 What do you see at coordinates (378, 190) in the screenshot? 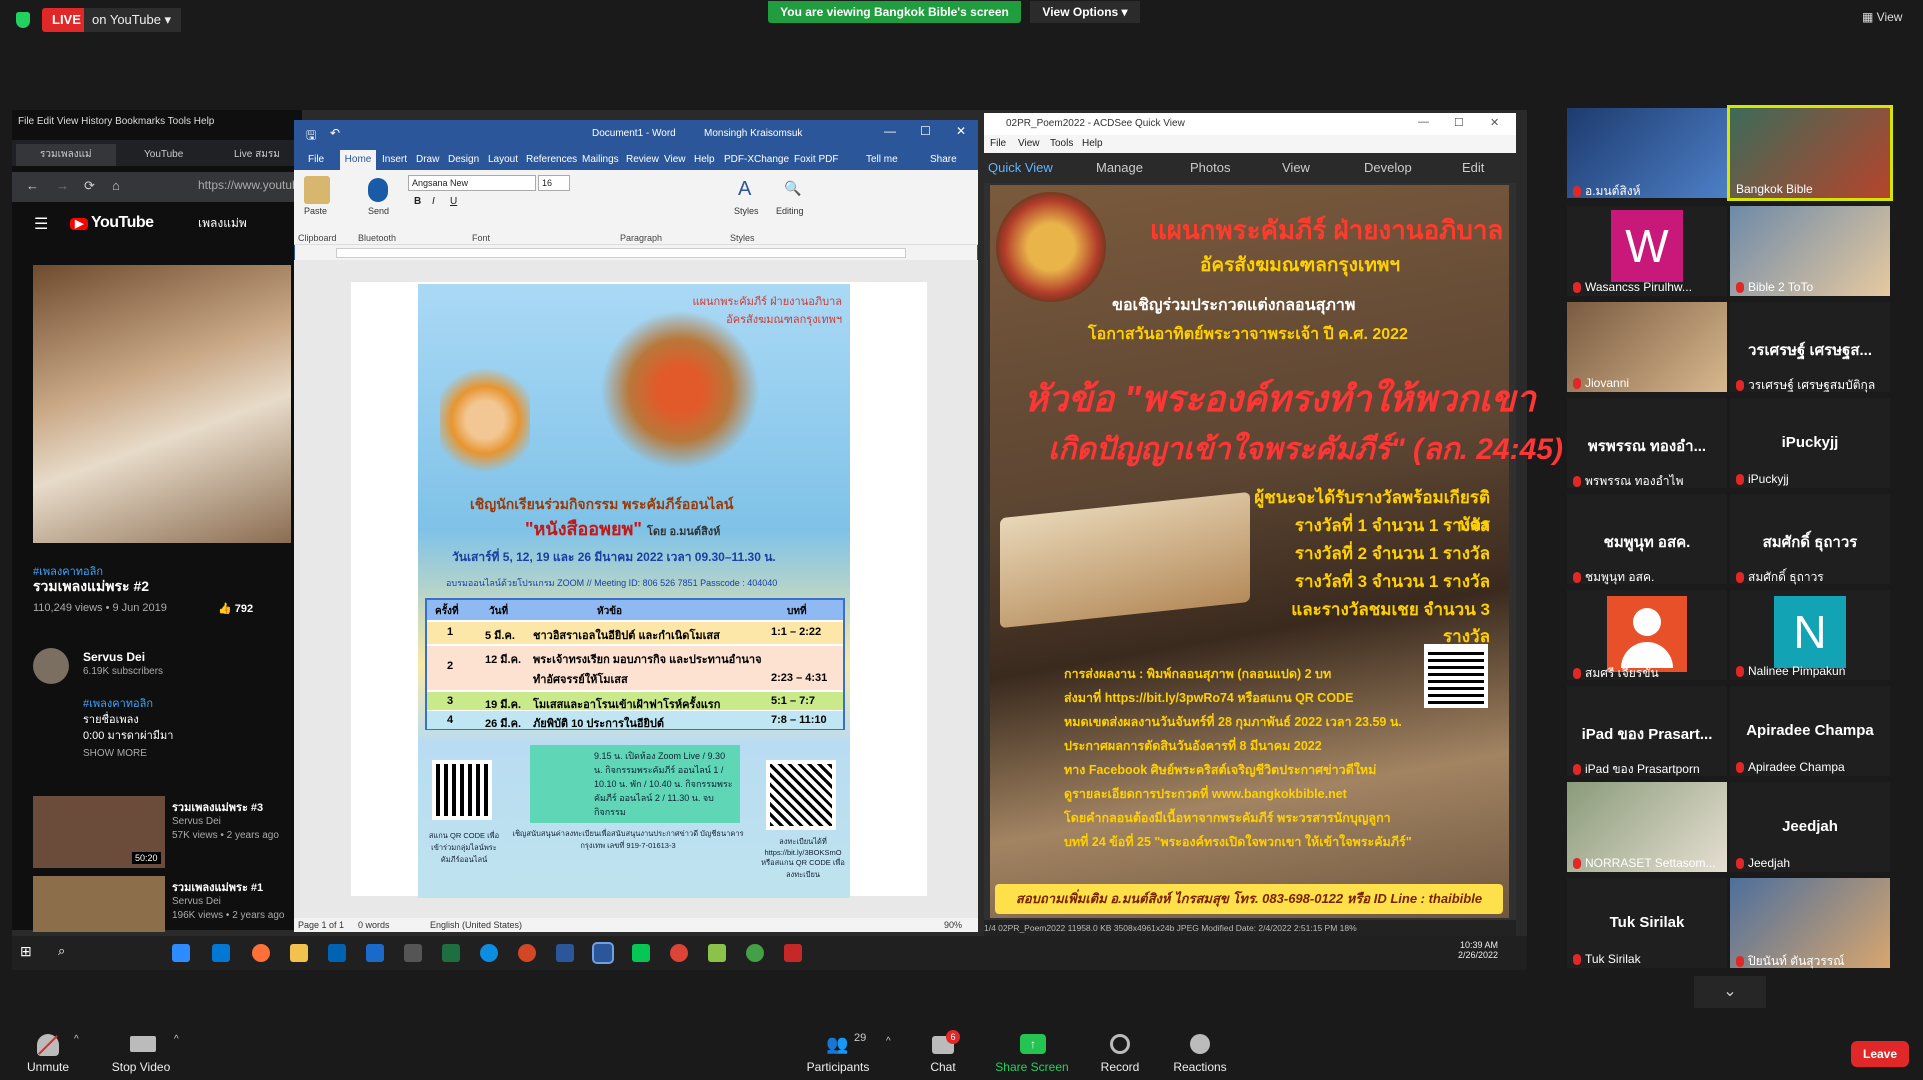
I see `bluetooth-icon` at bounding box center [378, 190].